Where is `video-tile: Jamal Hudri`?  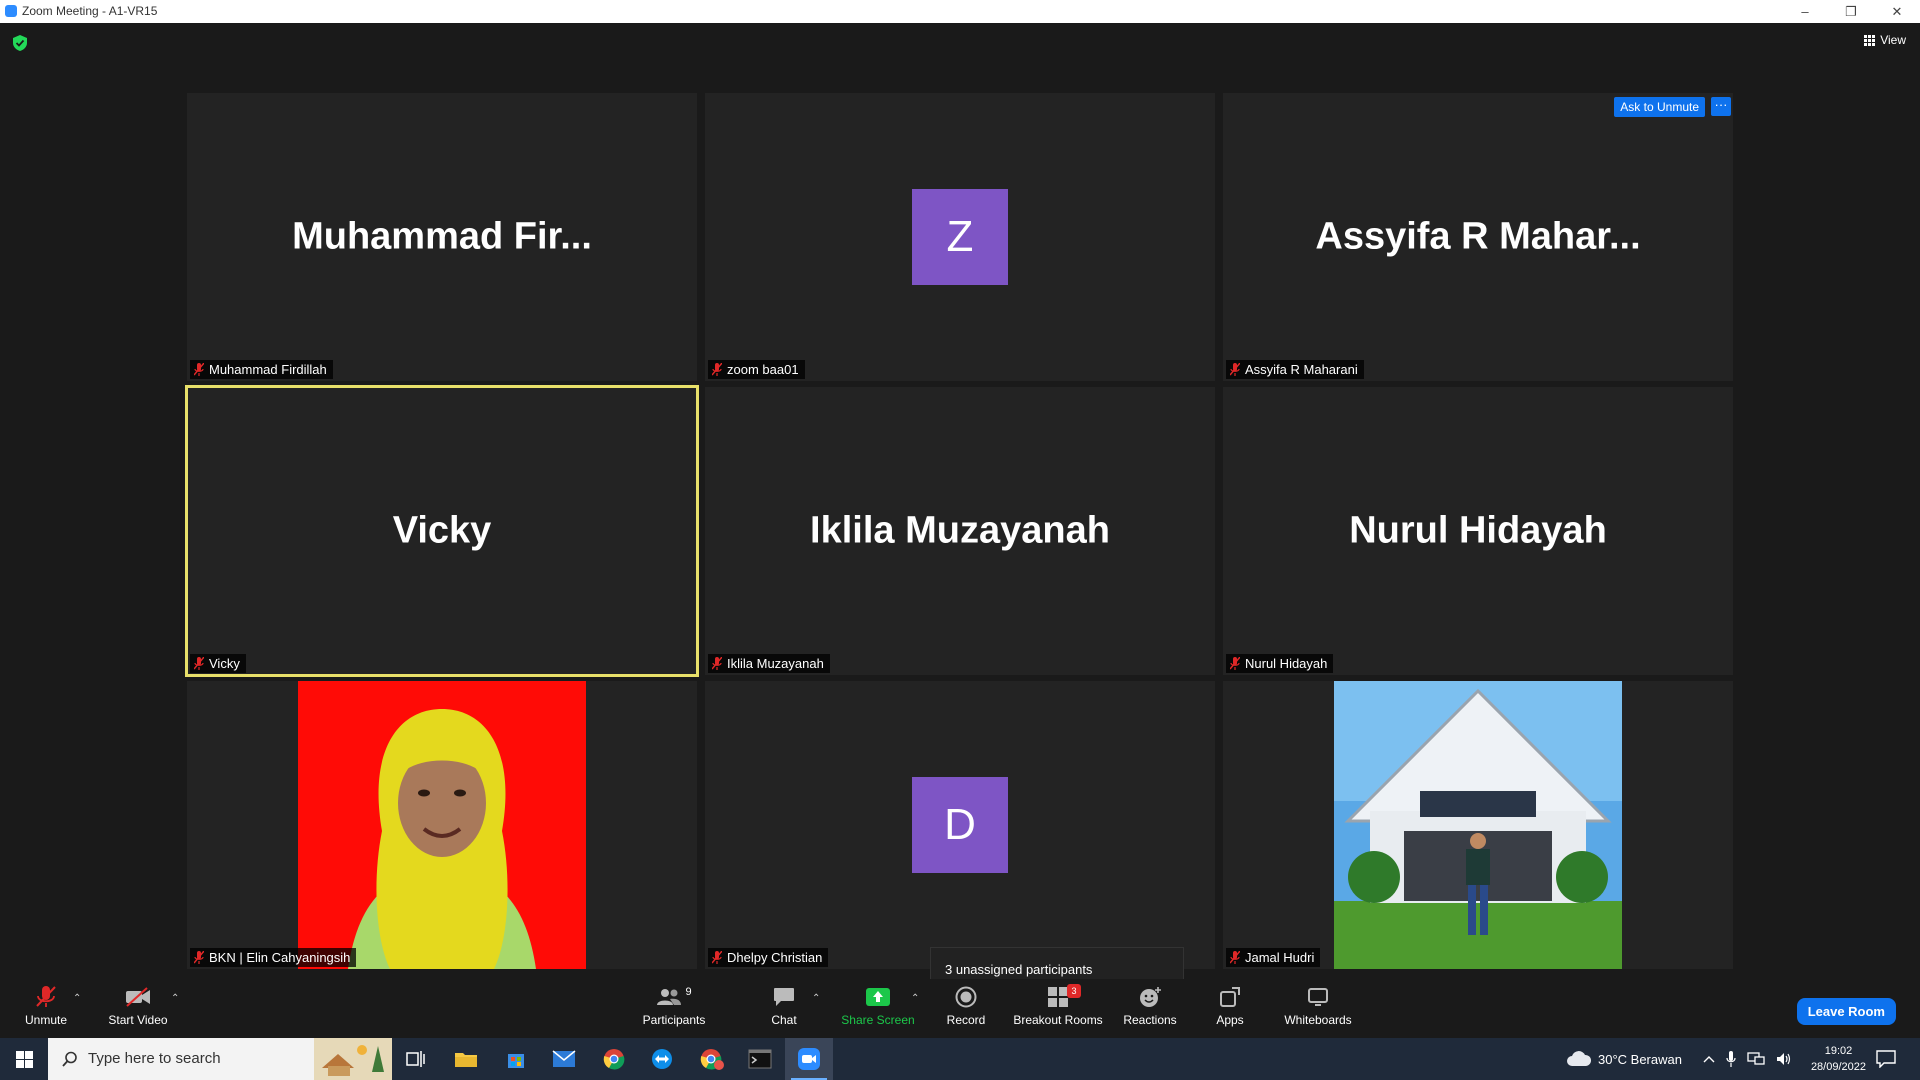
video-tile: Jamal Hudri is located at coordinates (1478, 825).